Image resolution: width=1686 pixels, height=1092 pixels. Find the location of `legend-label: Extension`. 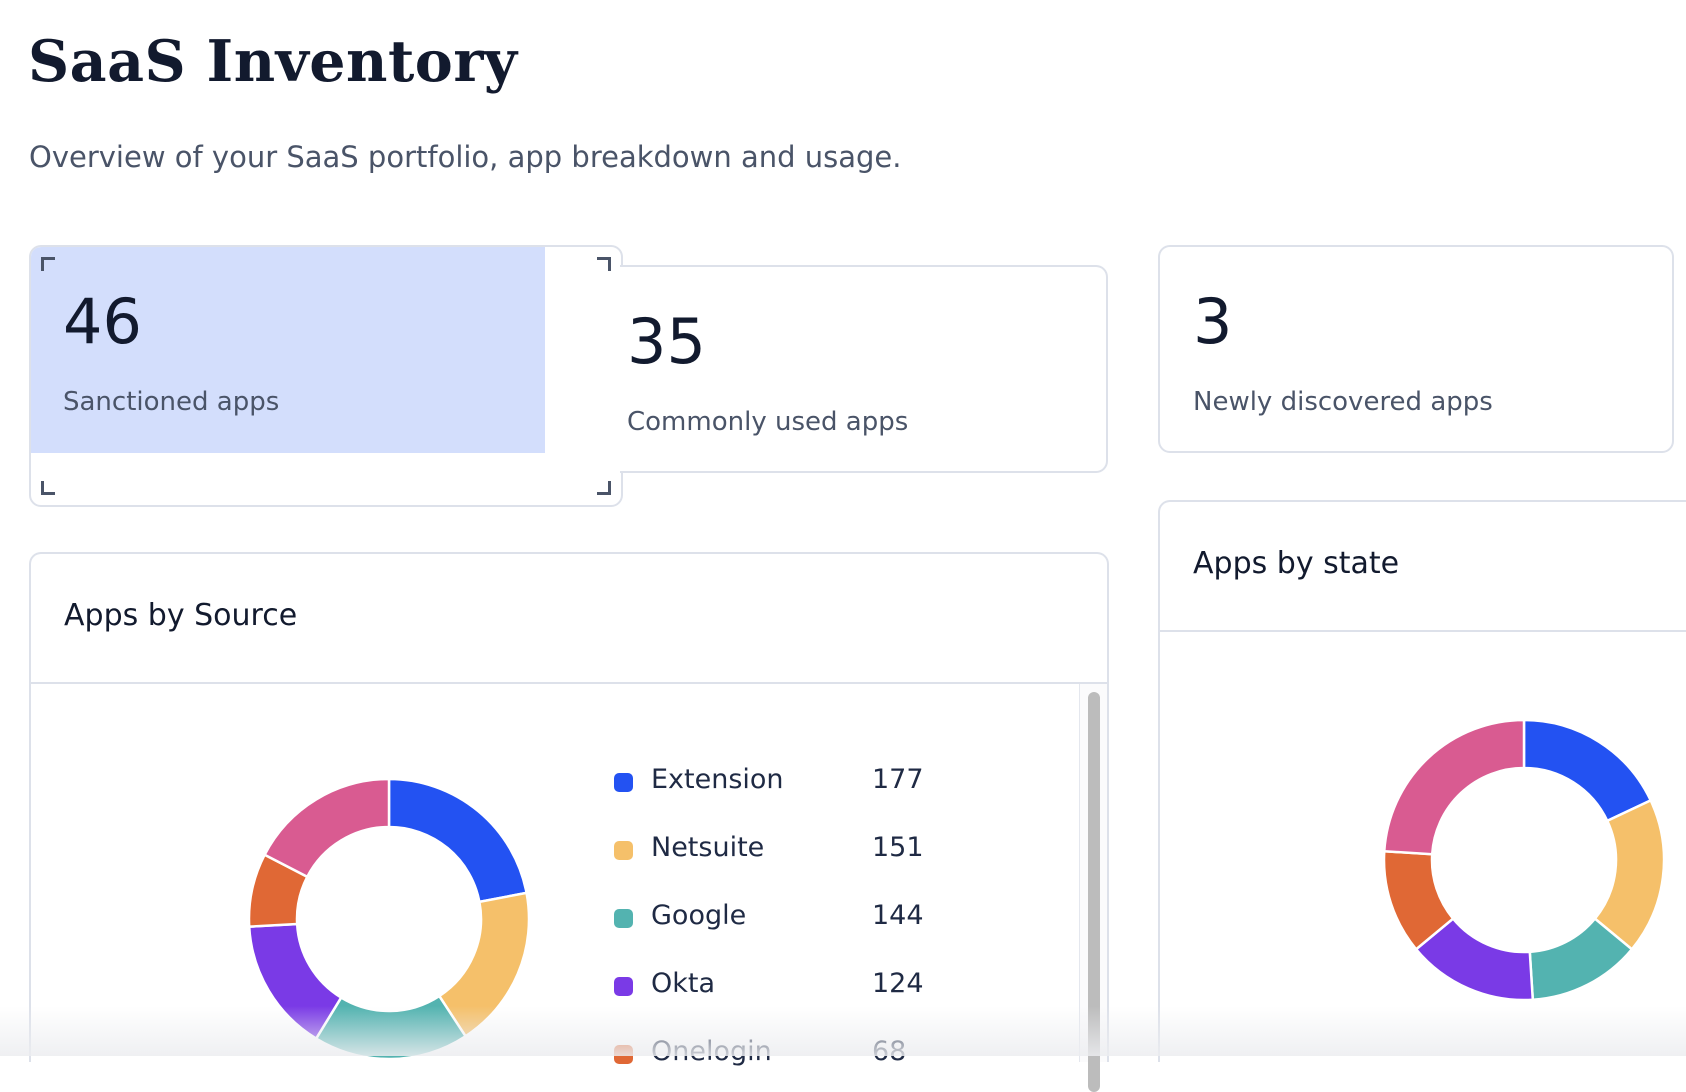

legend-label: Extension is located at coordinates (717, 779).